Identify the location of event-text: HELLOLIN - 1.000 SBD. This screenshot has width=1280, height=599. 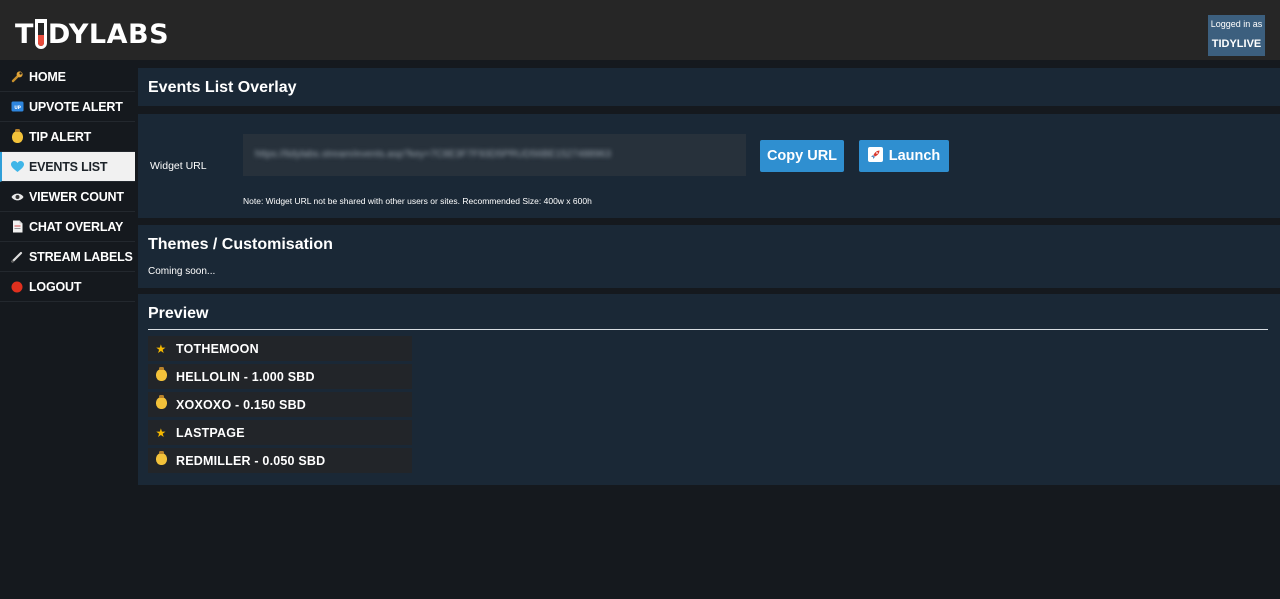
(245, 376).